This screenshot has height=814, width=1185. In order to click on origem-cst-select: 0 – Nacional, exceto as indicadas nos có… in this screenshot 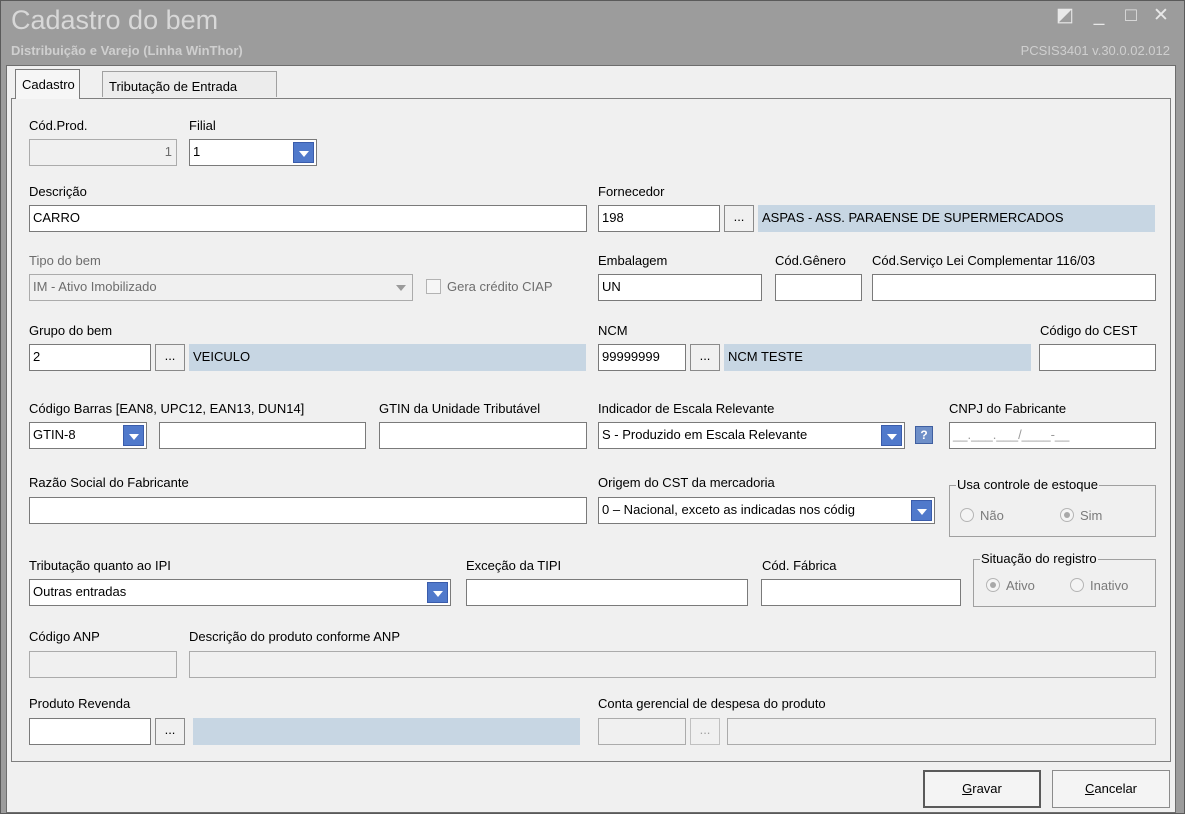, I will do `click(766, 510)`.